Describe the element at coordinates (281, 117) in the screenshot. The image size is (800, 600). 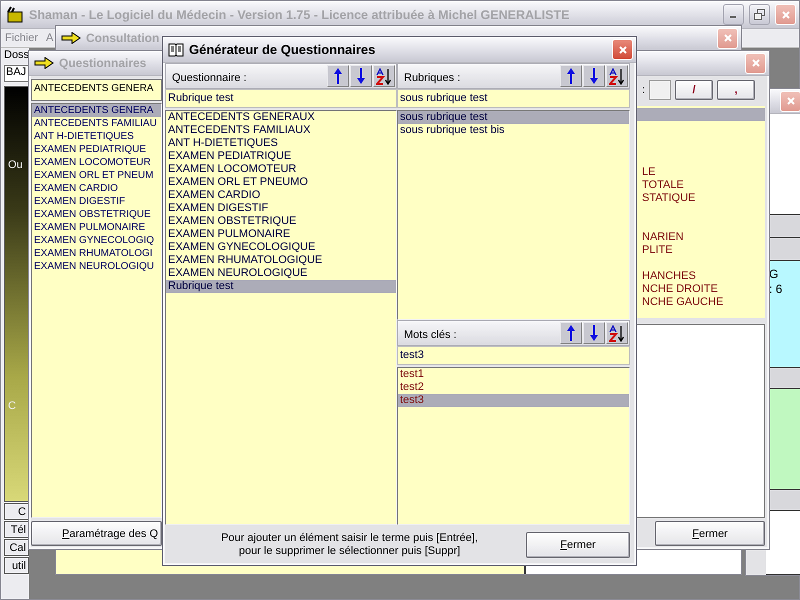
I see `list-item: ANTECEDENTS GENERAUX` at that location.